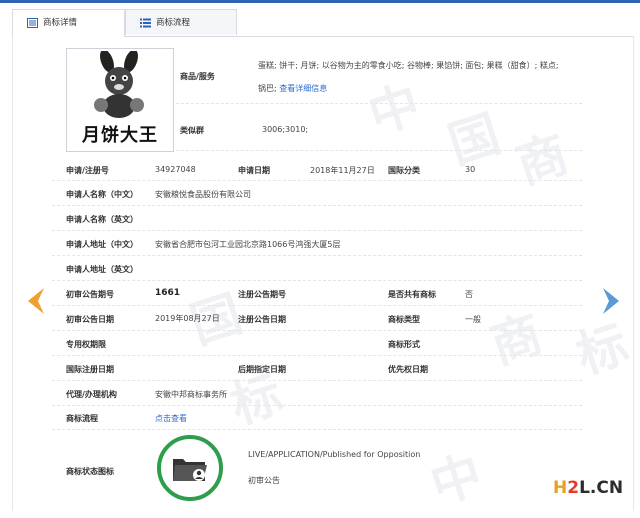  I want to click on prelim-date-label: 初审公告日期, so click(90, 319).